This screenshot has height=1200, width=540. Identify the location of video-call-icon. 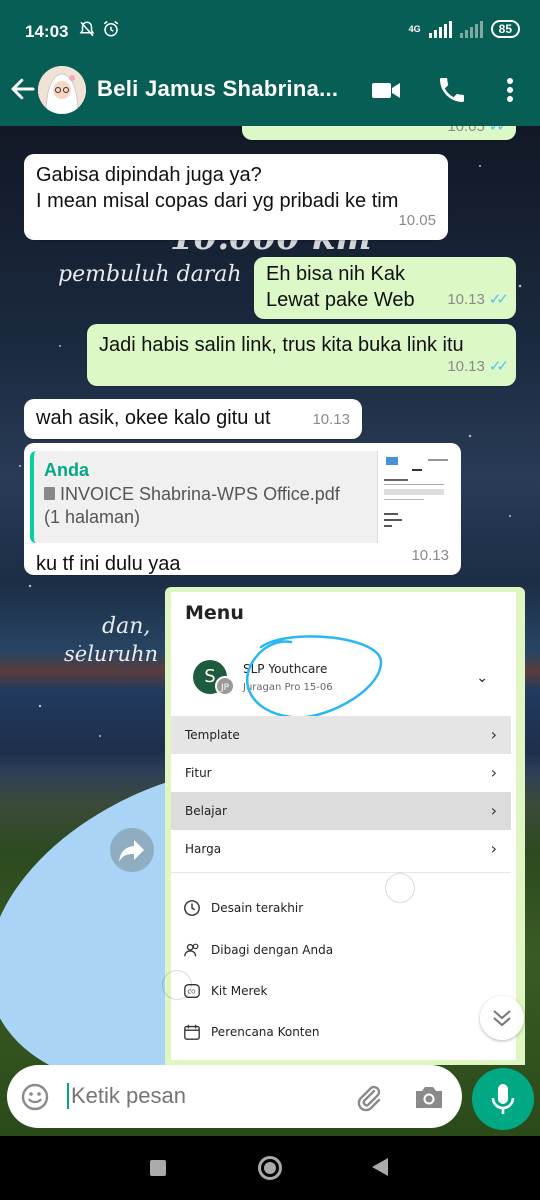
(386, 90).